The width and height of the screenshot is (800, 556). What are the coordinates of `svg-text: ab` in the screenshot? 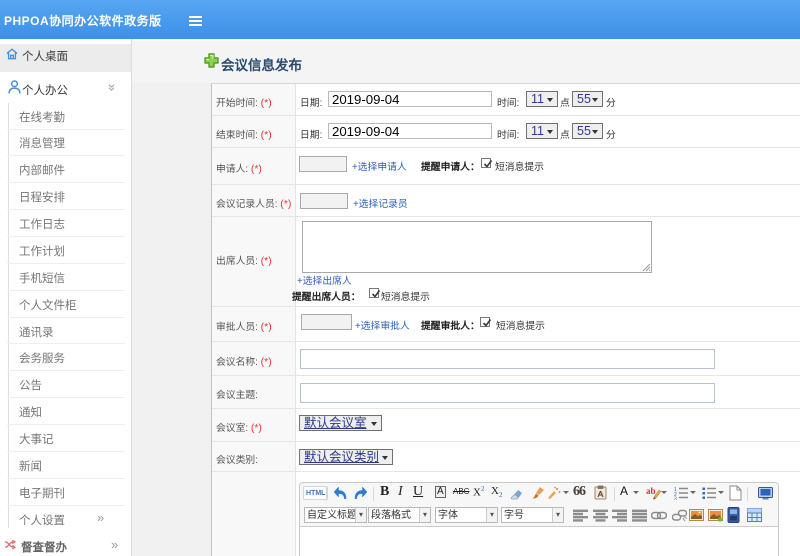 It's located at (651, 491).